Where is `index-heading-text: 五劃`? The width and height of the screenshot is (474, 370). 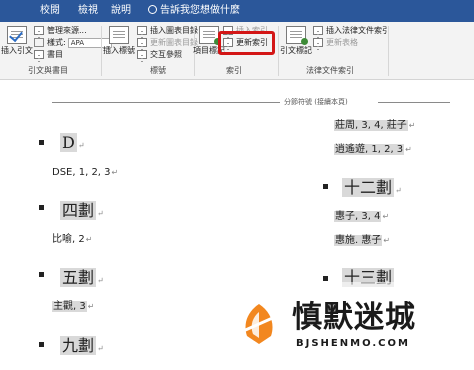
index-heading-text: 五劃 is located at coordinates (78, 277).